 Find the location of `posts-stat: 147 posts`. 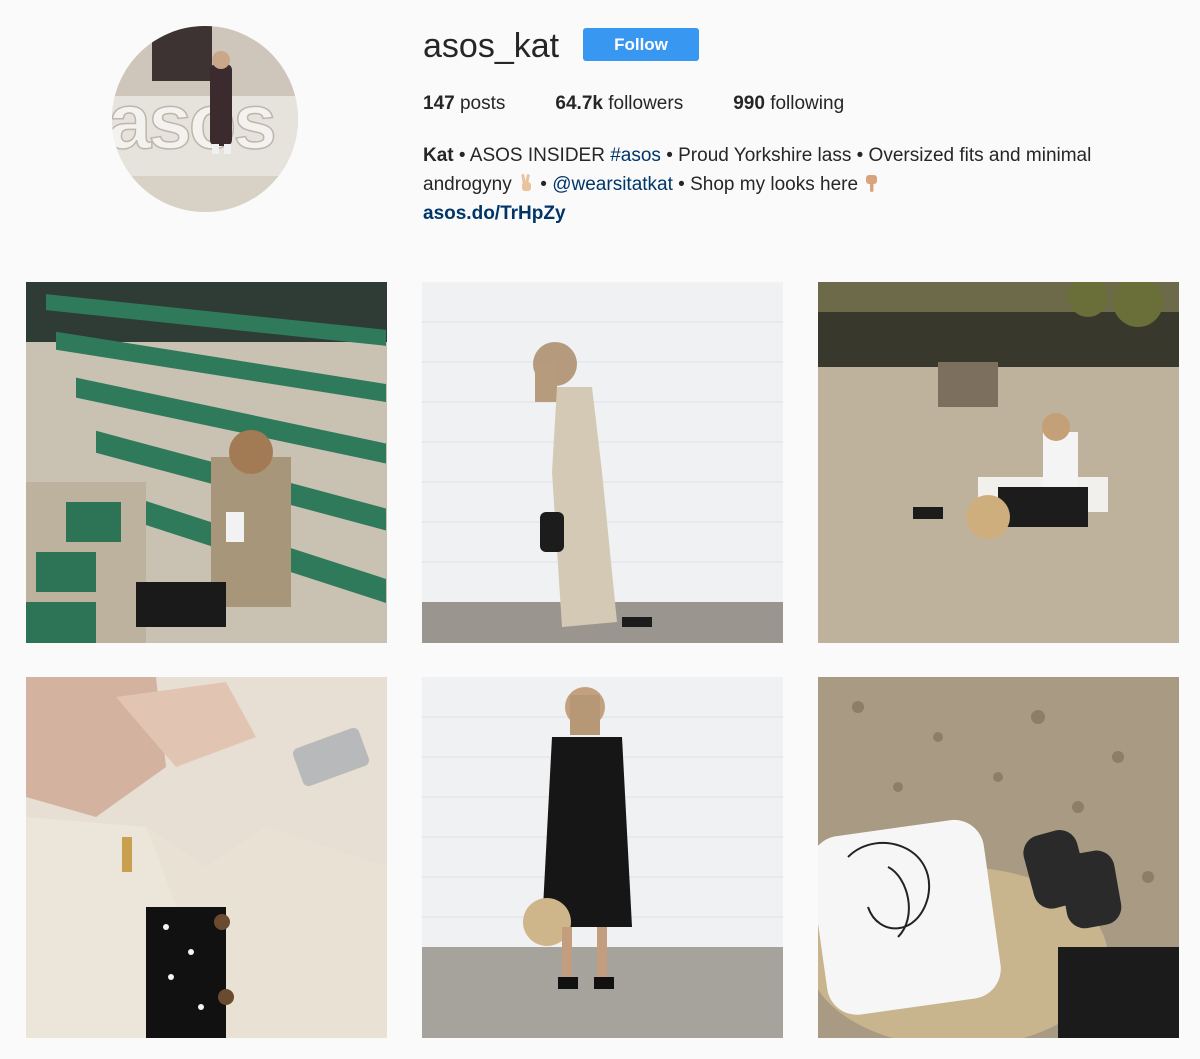

posts-stat: 147 posts is located at coordinates (464, 104).